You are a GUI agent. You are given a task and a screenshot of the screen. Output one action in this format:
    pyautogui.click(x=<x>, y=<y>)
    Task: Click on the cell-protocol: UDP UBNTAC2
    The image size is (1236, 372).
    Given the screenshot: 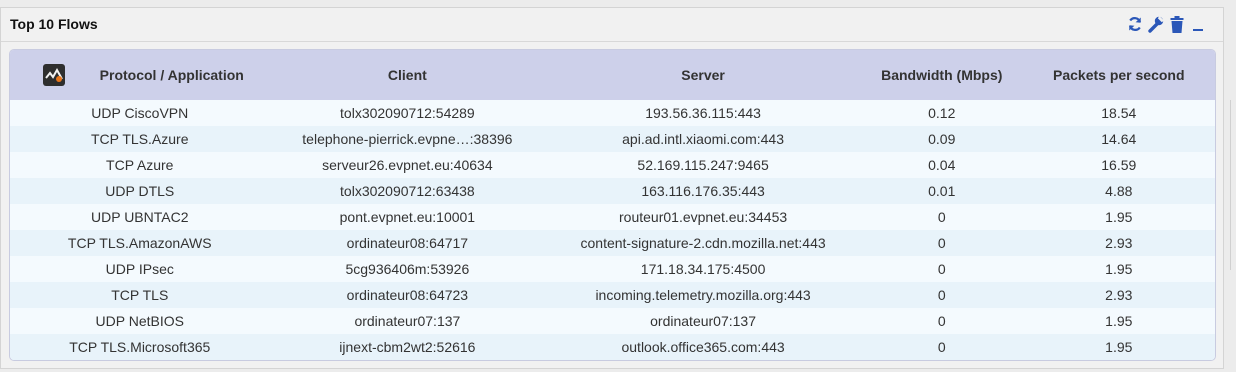 What is the action you would take?
    pyautogui.click(x=140, y=217)
    